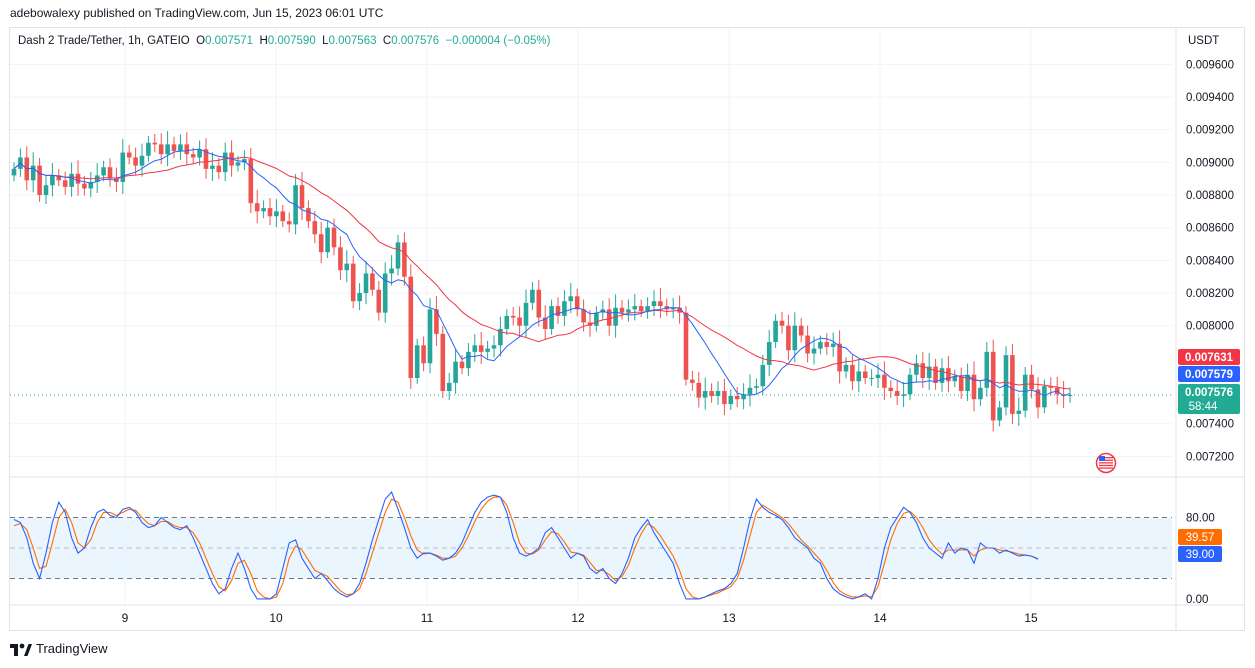 This screenshot has width=1255, height=668. What do you see at coordinates (1200, 555) in the screenshot?
I see `stoch-label-text: 39.00` at bounding box center [1200, 555].